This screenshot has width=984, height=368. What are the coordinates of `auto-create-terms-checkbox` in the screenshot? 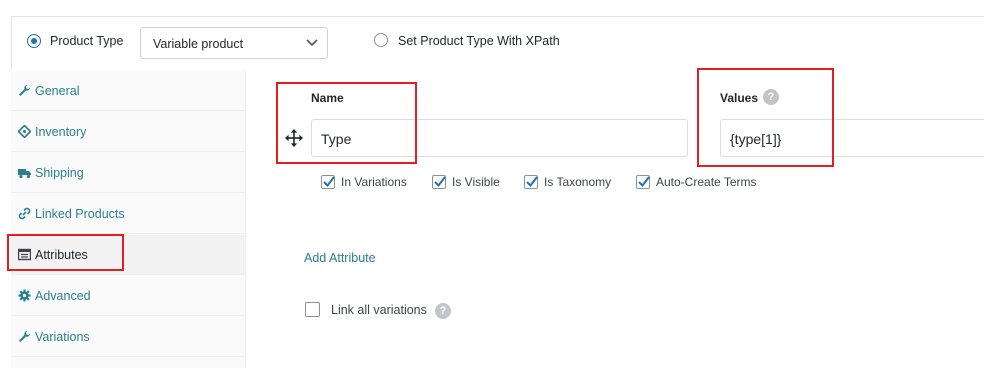 It's located at (643, 182).